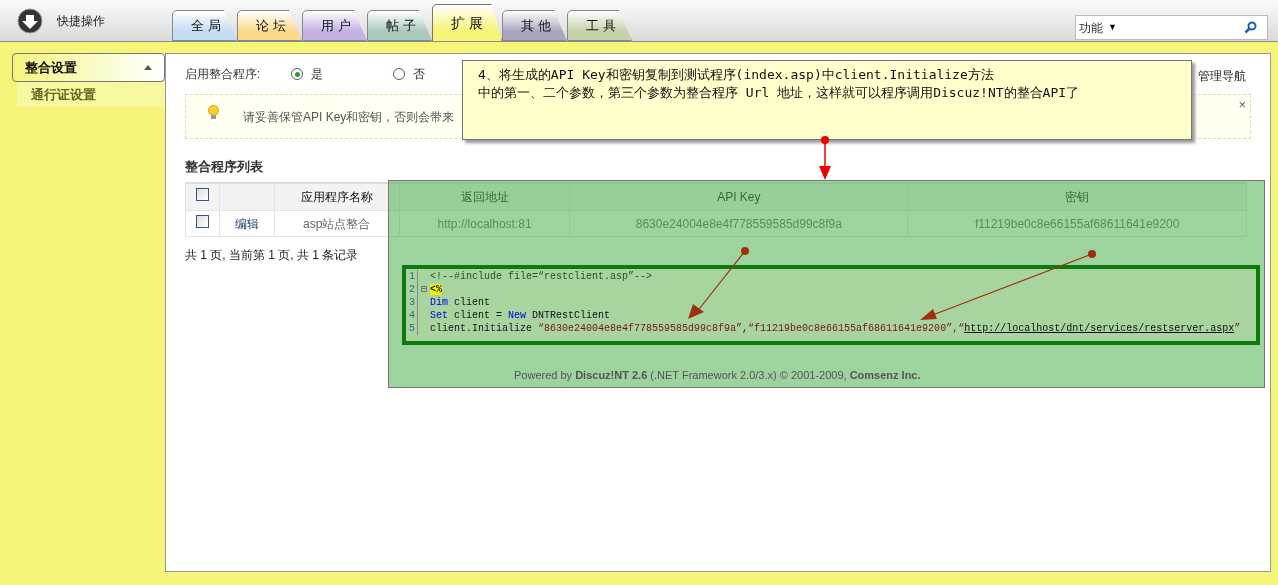 This screenshot has height=585, width=1278. I want to click on code-line: Dim client, so click(460, 302).